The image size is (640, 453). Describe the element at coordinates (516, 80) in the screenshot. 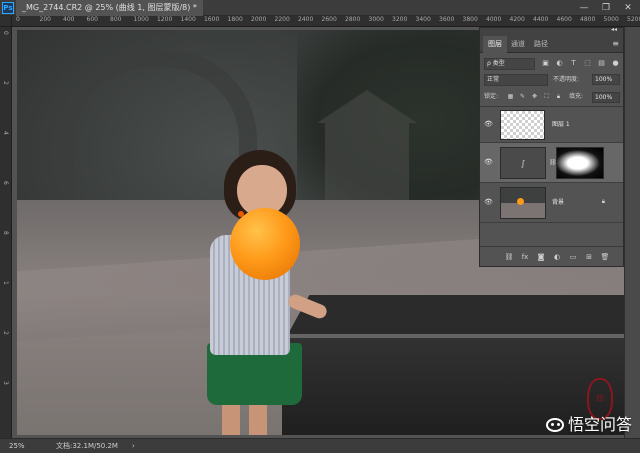

I see `blend-mode-select: 正常` at that location.